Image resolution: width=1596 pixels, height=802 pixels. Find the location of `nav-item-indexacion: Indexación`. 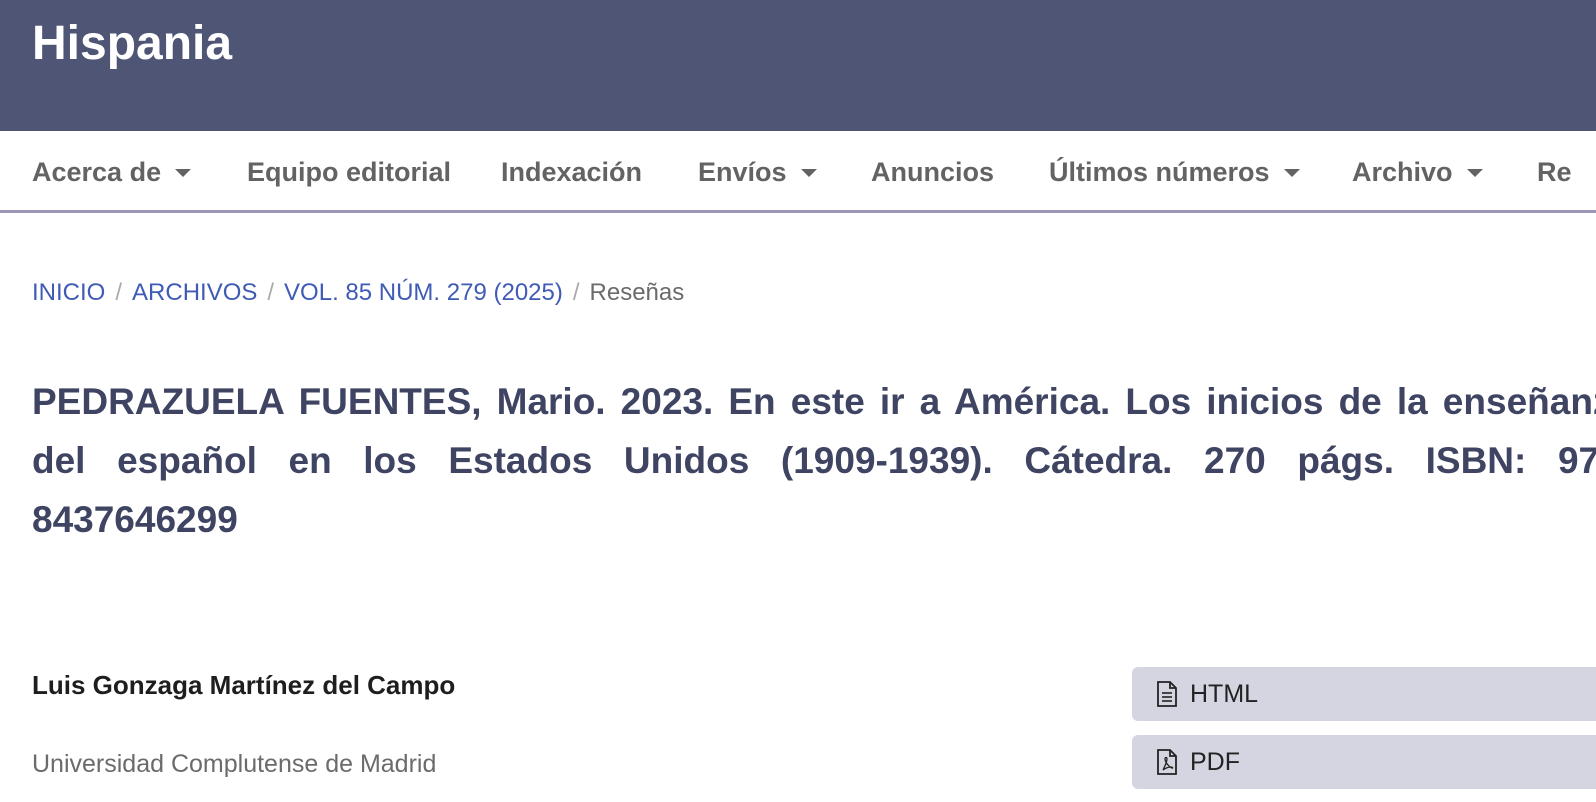

nav-item-indexacion: Indexación is located at coordinates (571, 172).